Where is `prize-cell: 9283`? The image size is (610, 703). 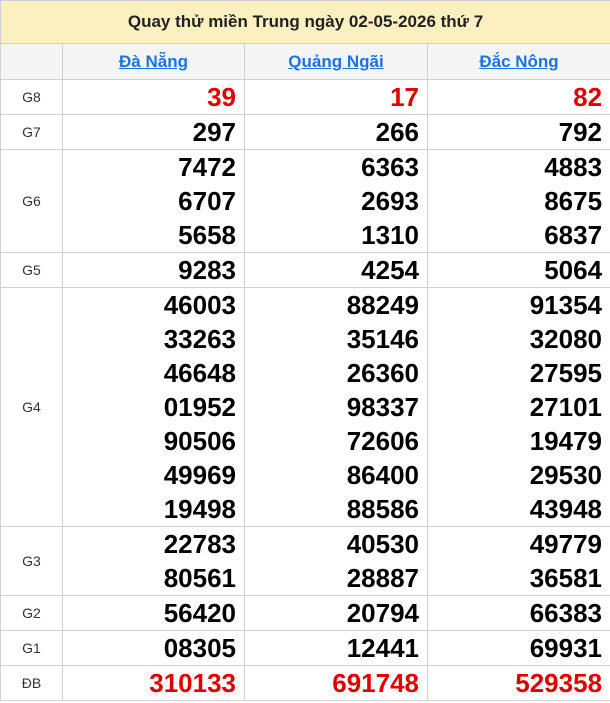 prize-cell: 9283 is located at coordinates (153, 270).